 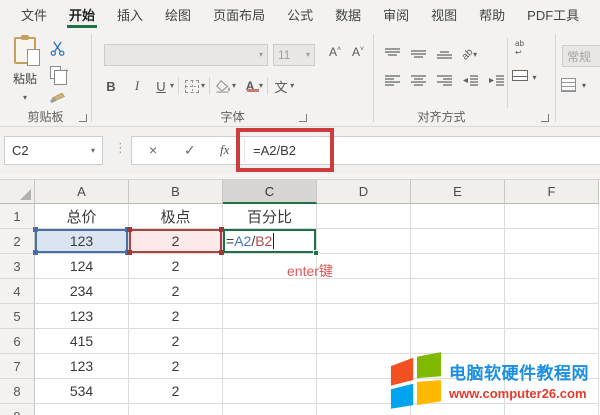 I want to click on fill-handle, so click(x=316, y=253).